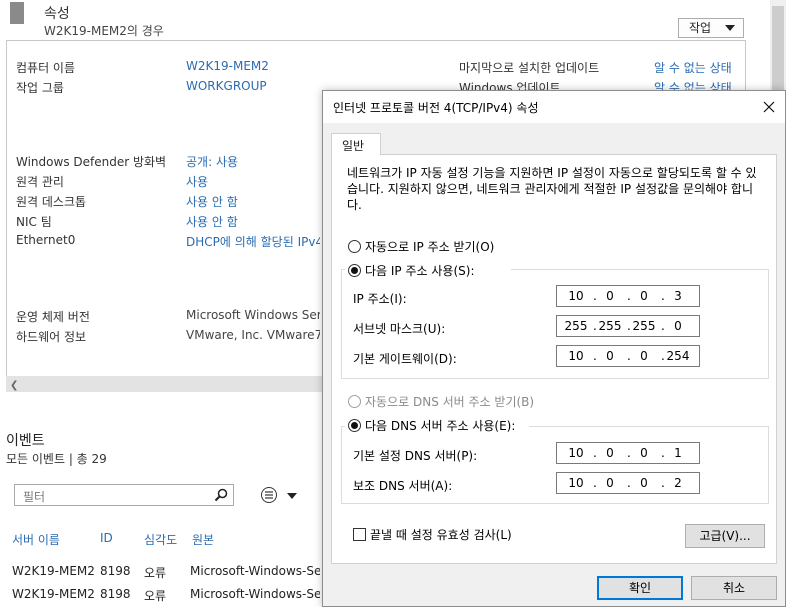 The height and width of the screenshot is (607, 786). What do you see at coordinates (227, 66) in the screenshot?
I see `prop-value-computer-name: W2K19-MEM2` at bounding box center [227, 66].